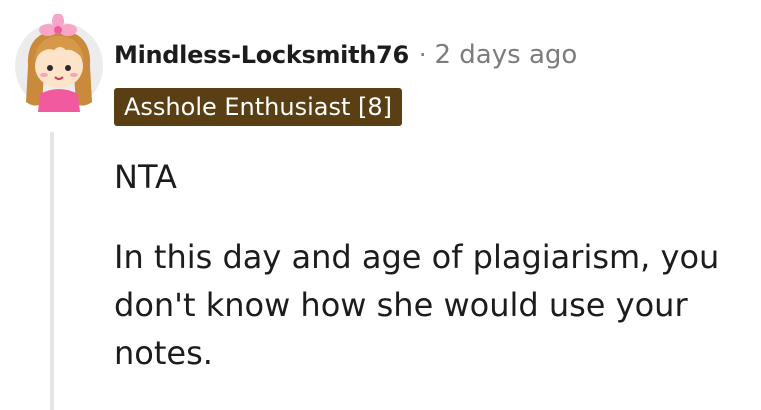 The image size is (761, 410). Describe the element at coordinates (258, 107) in the screenshot. I see `user-flair-badge: Asshole Enthusiast [8]` at that location.